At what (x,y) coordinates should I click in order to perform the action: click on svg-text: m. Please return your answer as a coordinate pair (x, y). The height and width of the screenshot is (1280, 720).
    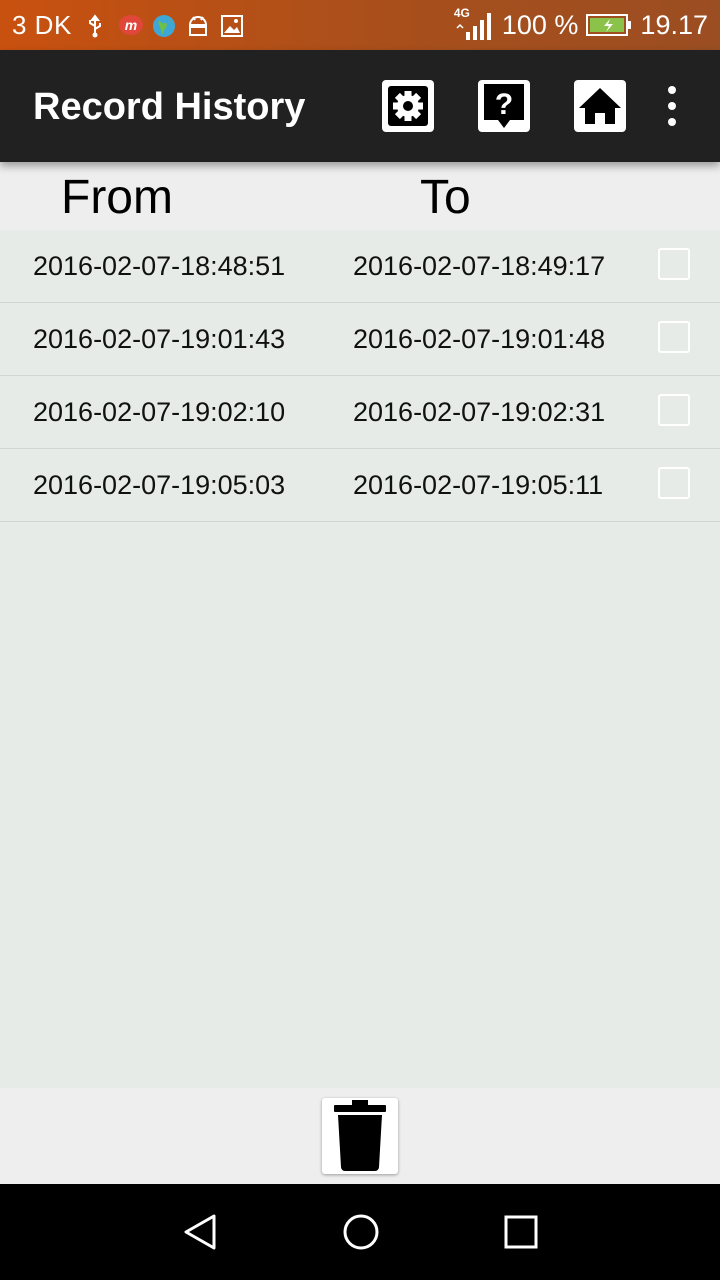
    Looking at the image, I should click on (131, 25).